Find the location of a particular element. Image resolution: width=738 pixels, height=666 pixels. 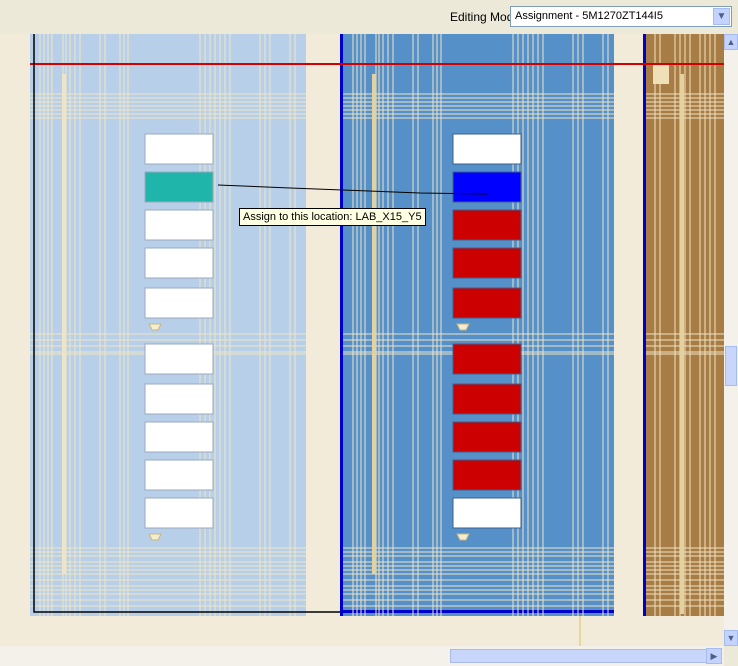

center-spine is located at coordinates (374, 324).